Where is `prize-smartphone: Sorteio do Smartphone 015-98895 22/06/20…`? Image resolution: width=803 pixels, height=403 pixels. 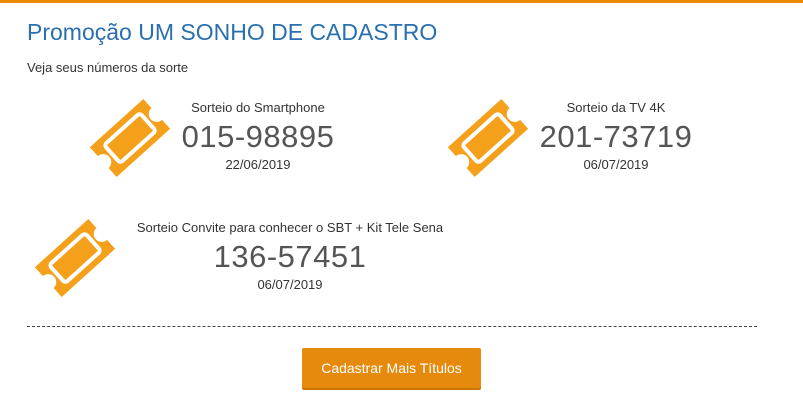 prize-smartphone: Sorteio do Smartphone 015-98895 22/06/20… is located at coordinates (258, 136).